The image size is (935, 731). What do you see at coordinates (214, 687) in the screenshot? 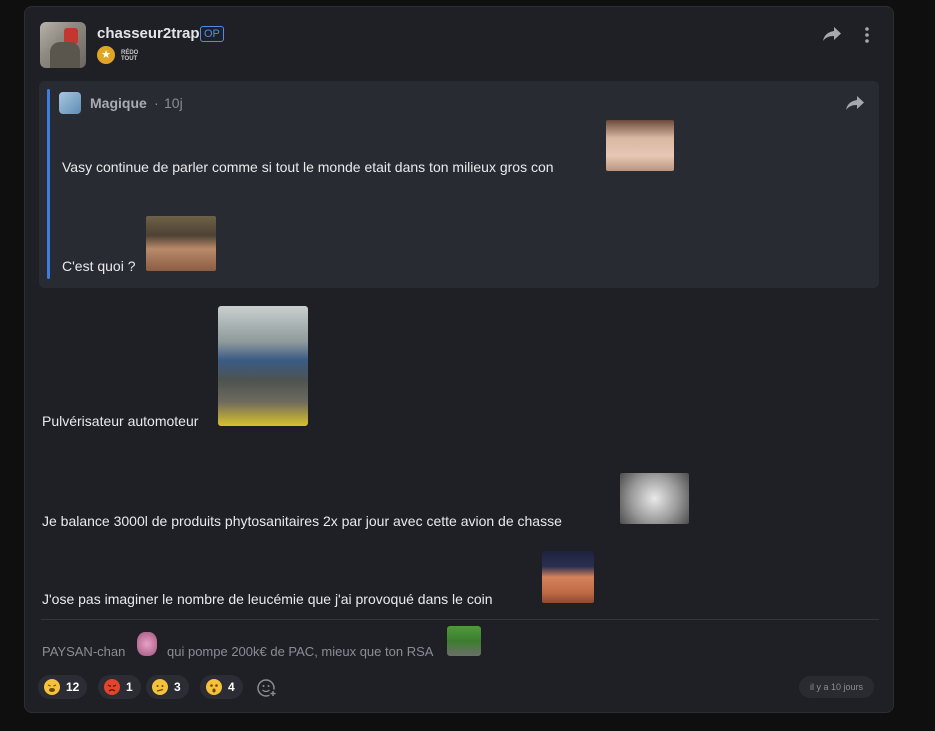
I see `astonished-face-emoji-icon` at bounding box center [214, 687].